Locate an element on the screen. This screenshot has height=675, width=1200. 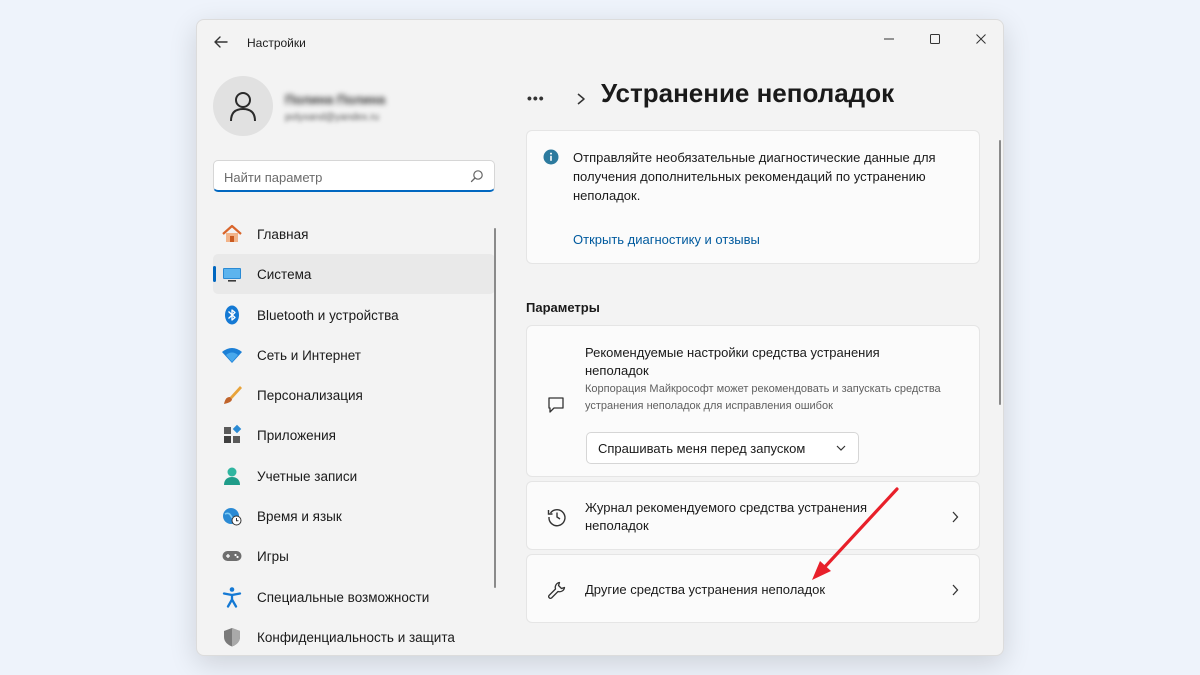
shield-icon is located at coordinates (232, 637).